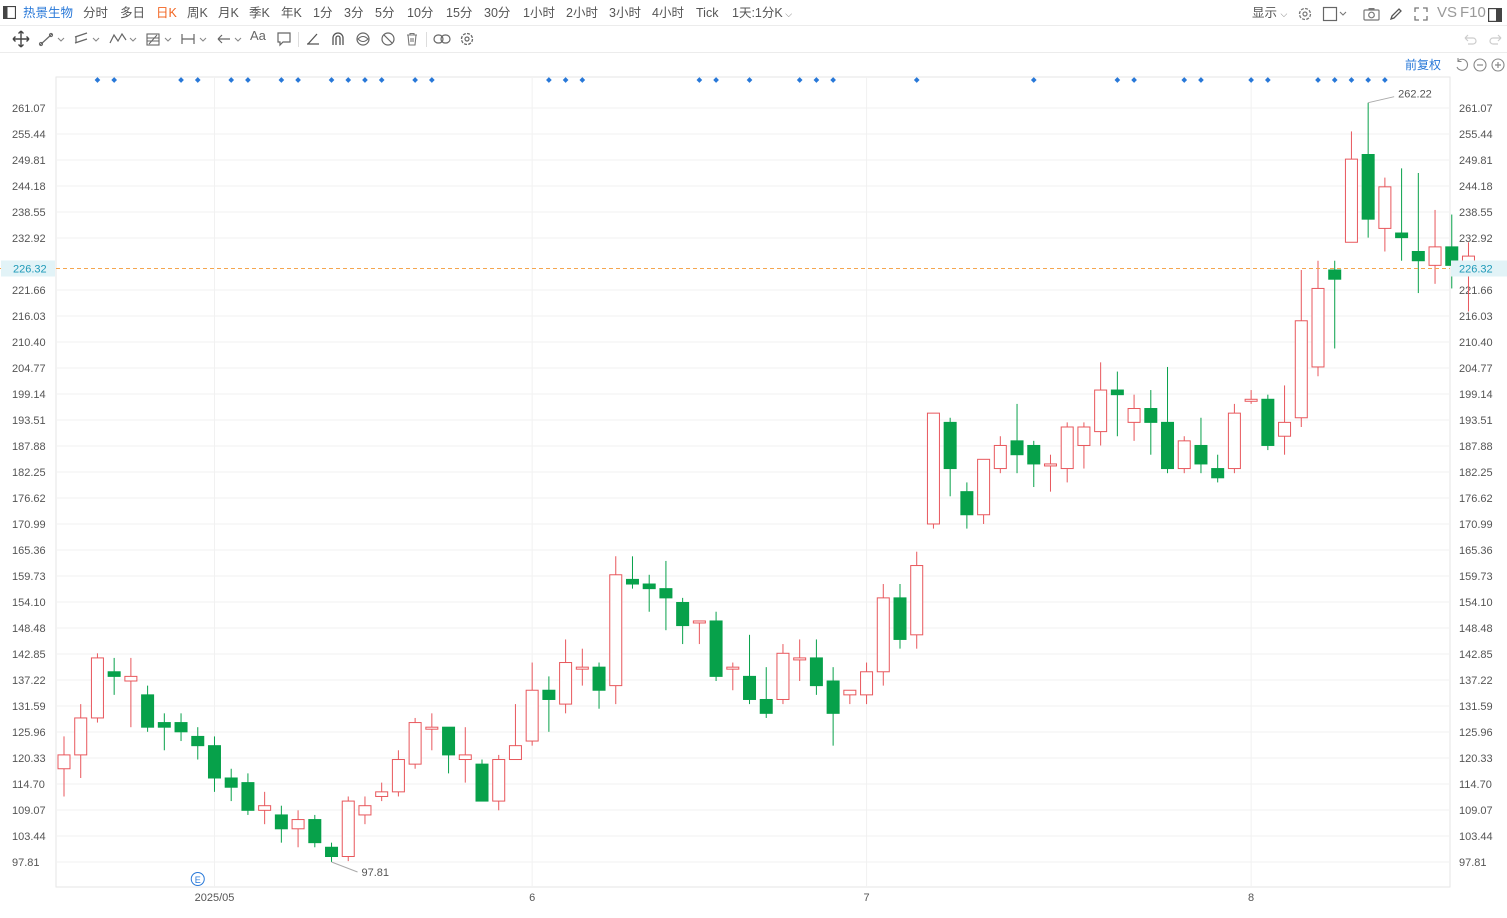  What do you see at coordinates (625, 13) in the screenshot?
I see `period-tab-15: 3小时` at bounding box center [625, 13].